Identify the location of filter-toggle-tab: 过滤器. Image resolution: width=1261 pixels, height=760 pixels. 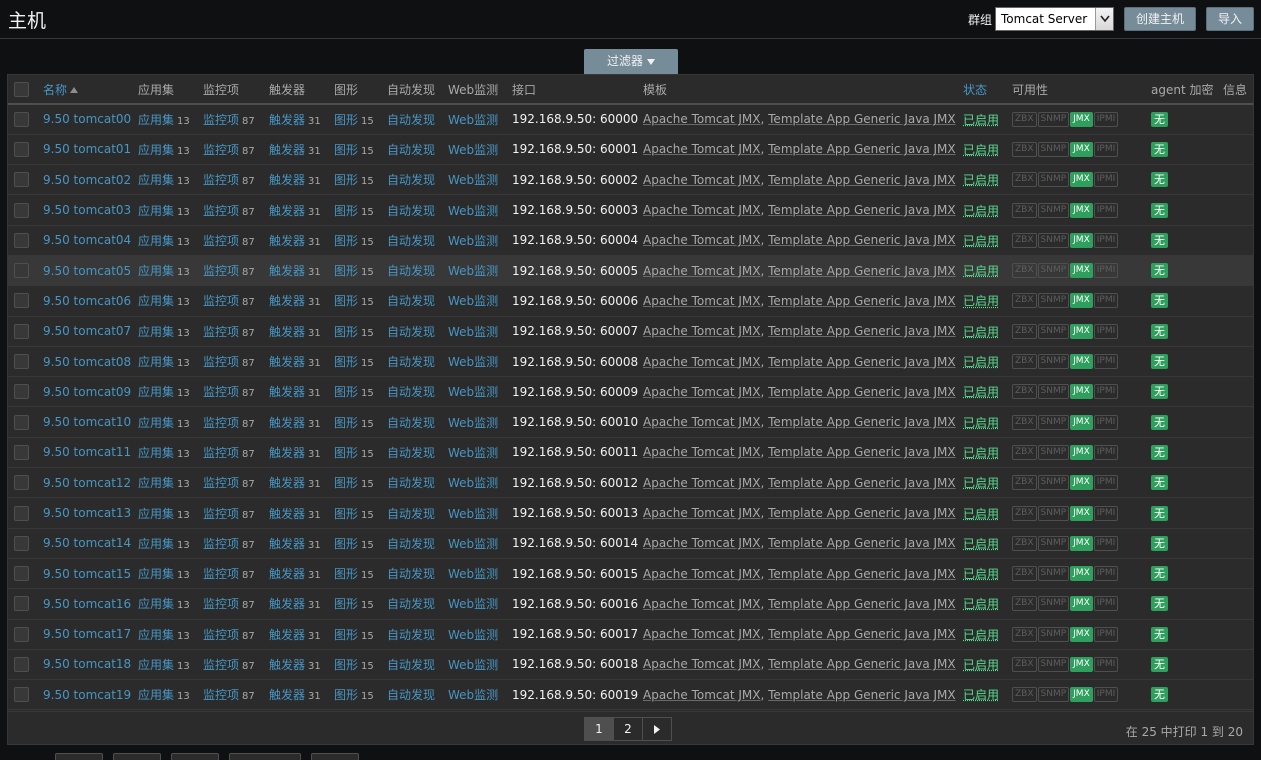
(631, 61).